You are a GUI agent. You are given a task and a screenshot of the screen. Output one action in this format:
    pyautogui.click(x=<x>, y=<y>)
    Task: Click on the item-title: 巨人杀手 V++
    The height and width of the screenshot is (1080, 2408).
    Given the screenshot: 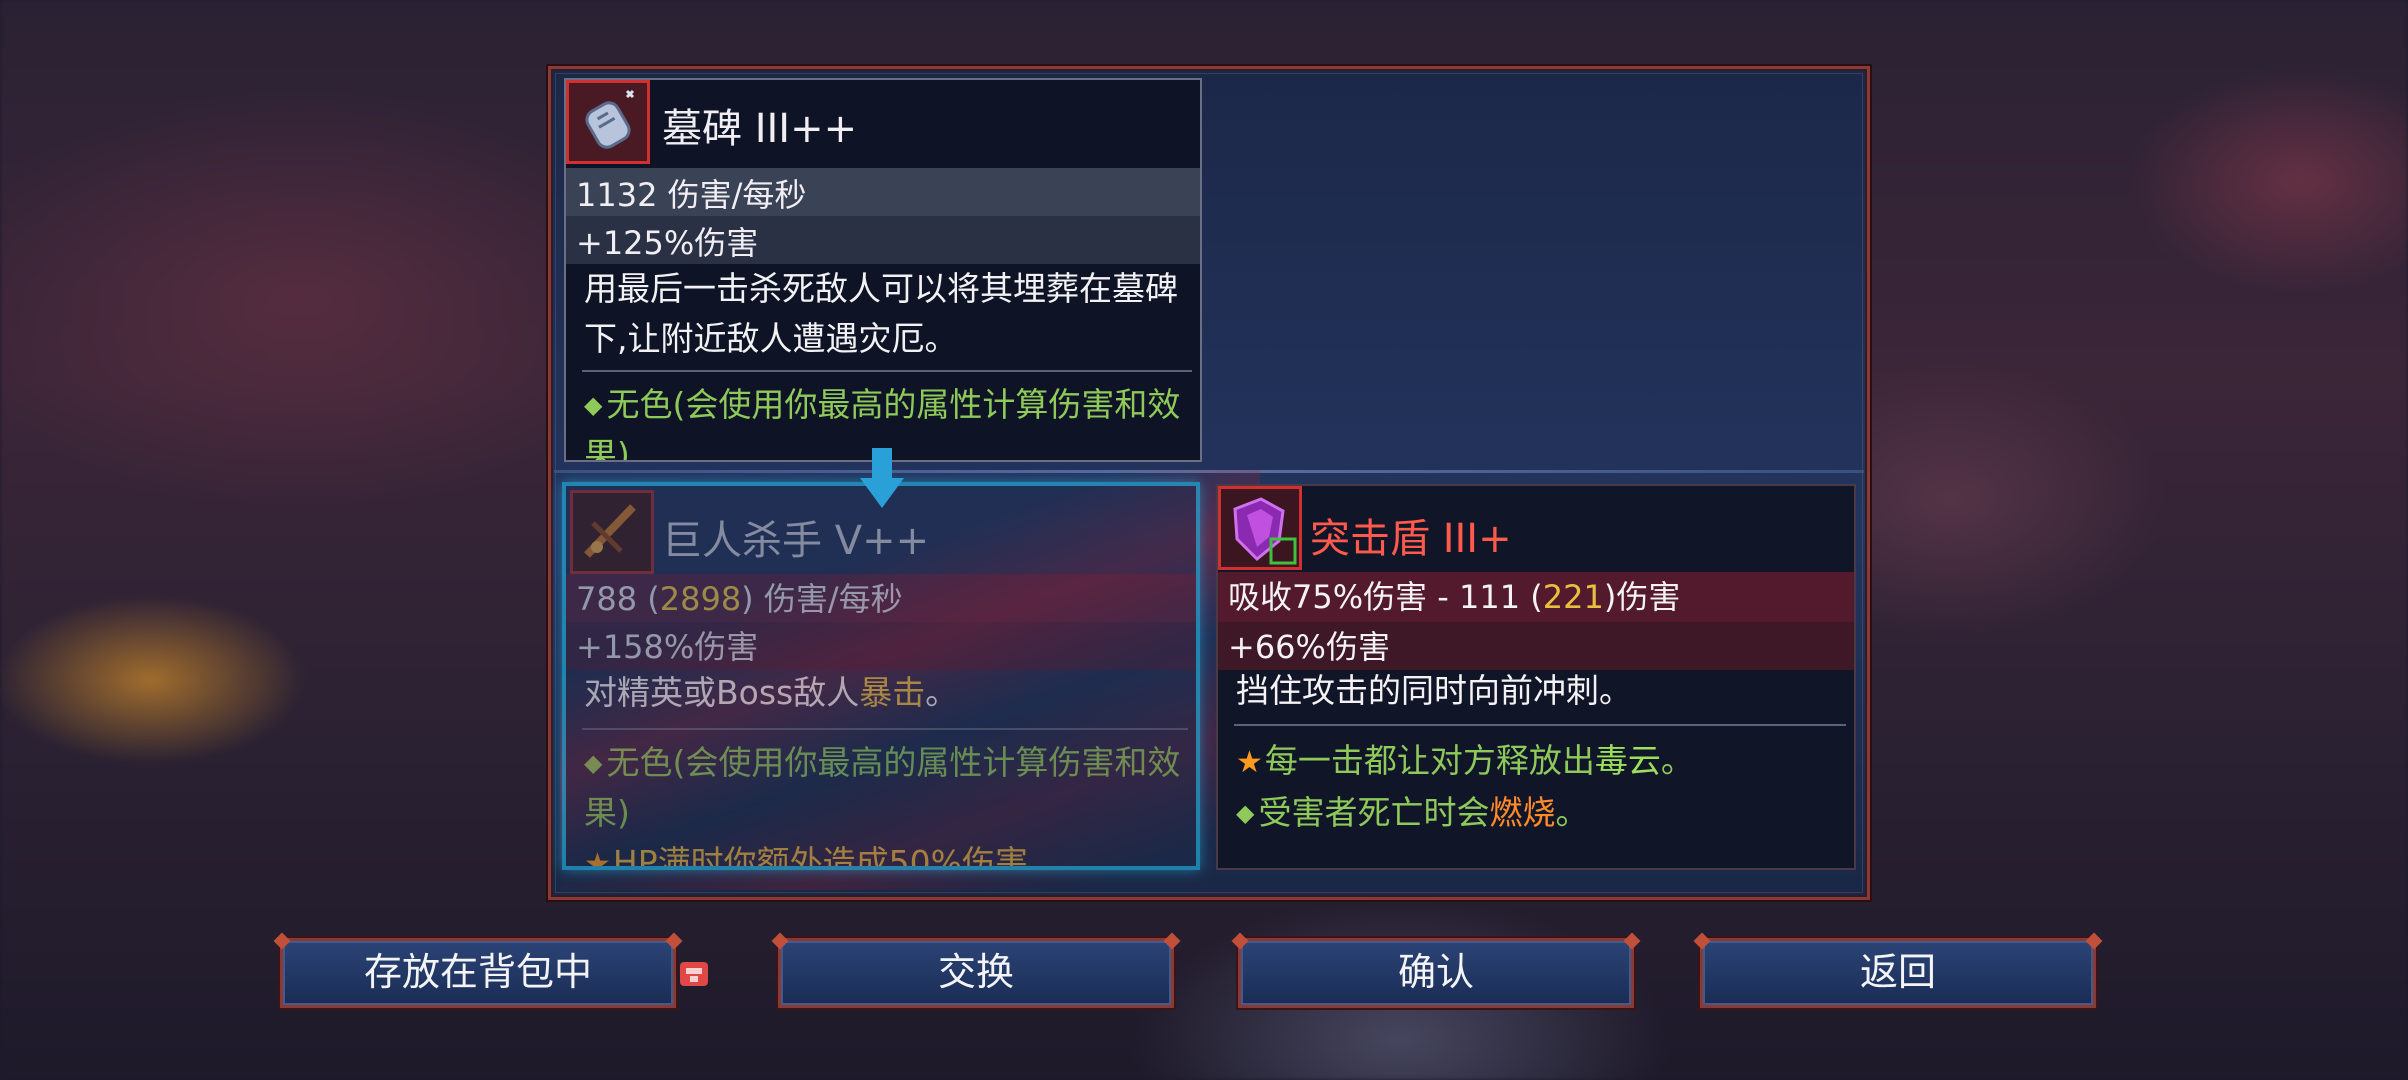 What is the action you would take?
    pyautogui.click(x=796, y=541)
    